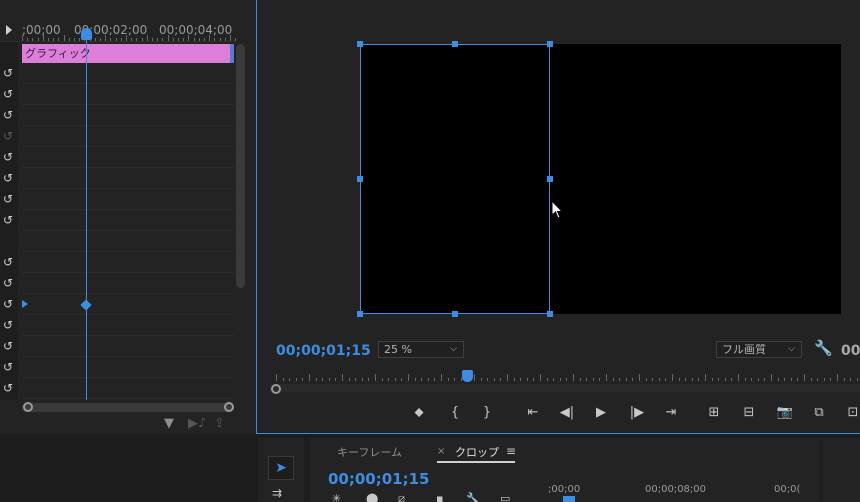 The height and width of the screenshot is (502, 860). What do you see at coordinates (569, 499) in the screenshot?
I see `sequence-playhead-handle` at bounding box center [569, 499].